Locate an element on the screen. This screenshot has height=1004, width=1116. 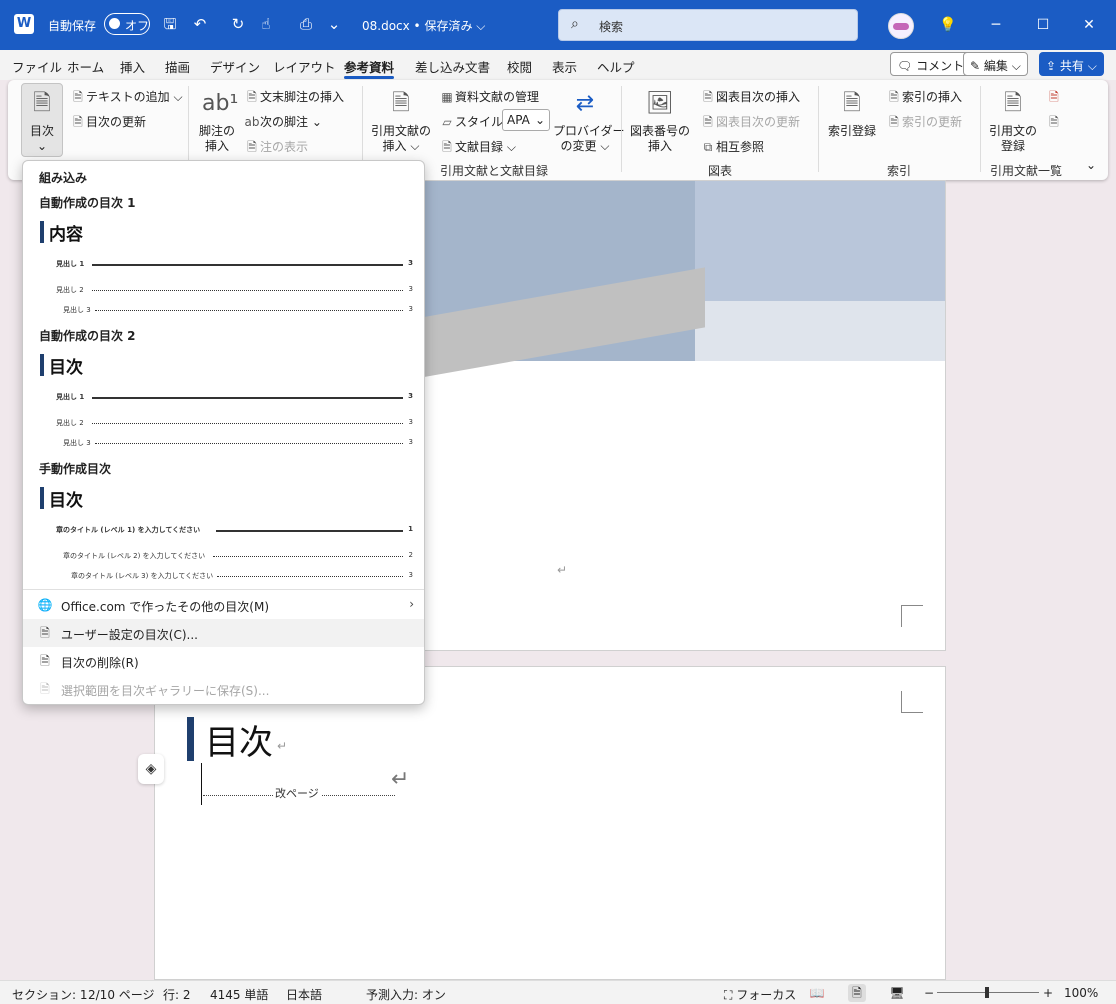
focus-button: ⛶ フォーカス is located at coordinates (760, 994).